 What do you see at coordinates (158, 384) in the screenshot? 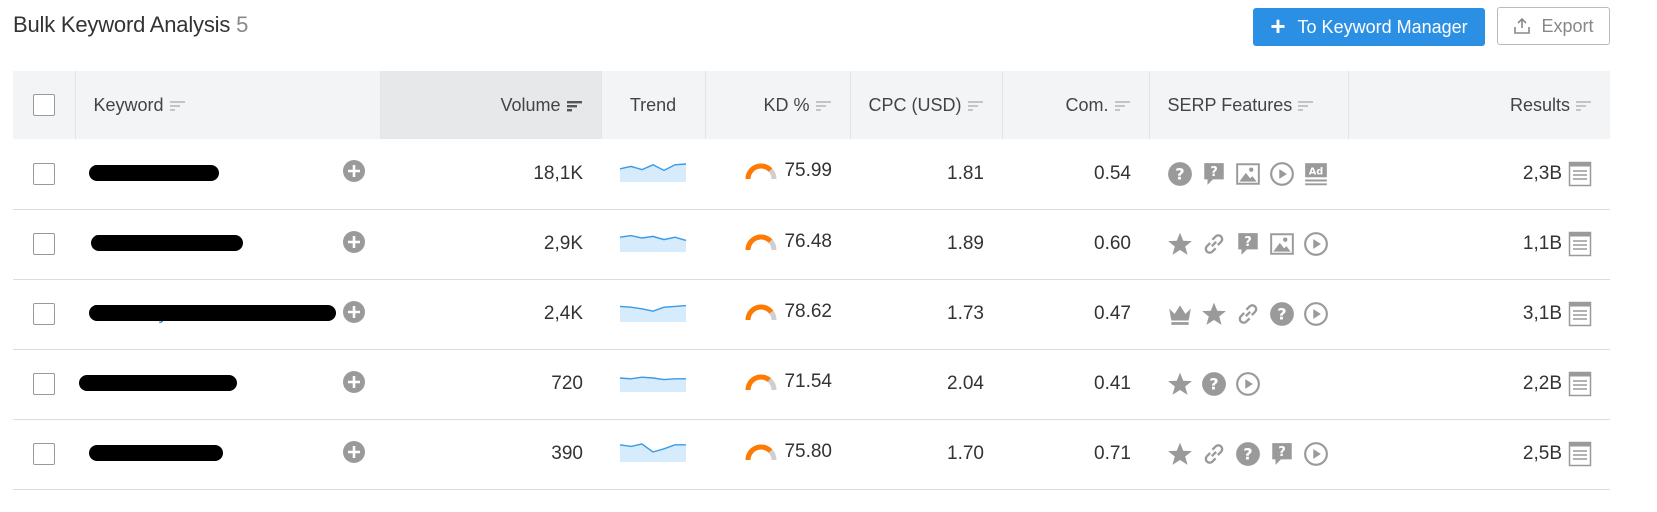
I see `keyword-link: french course` at bounding box center [158, 384].